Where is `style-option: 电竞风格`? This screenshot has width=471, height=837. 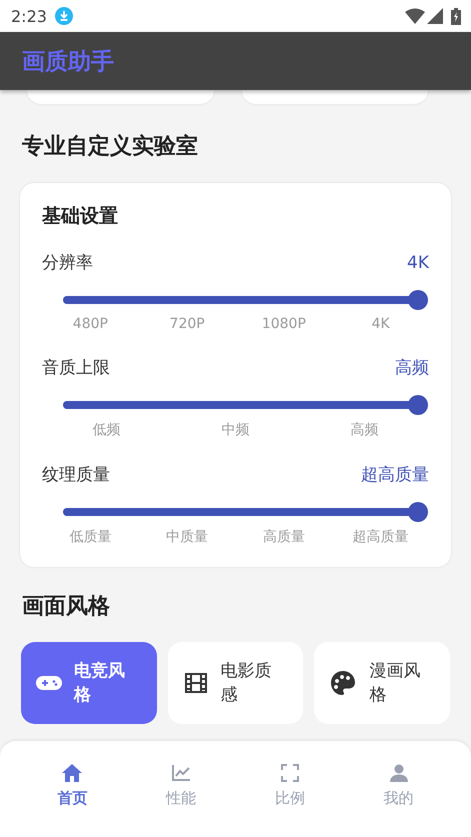
style-option: 电竞风格 is located at coordinates (89, 683).